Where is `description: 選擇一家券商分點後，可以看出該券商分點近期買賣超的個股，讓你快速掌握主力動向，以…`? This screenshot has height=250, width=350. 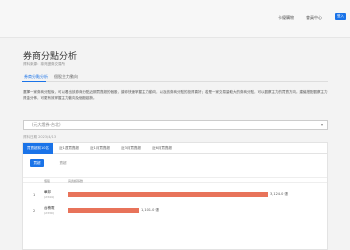
description: 選擇一家券商分點後，可以看出該券商分點近期買賣超的個股，讓你快速掌握主力動向，以… is located at coordinates (175, 95).